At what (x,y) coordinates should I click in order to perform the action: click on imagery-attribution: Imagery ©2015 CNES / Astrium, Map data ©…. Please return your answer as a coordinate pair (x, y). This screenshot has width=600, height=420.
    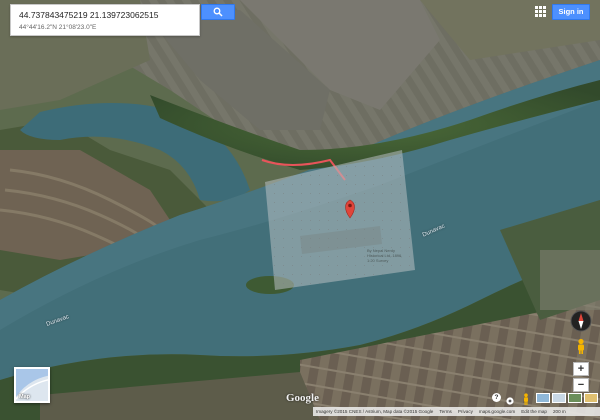
    Looking at the image, I should click on (375, 411).